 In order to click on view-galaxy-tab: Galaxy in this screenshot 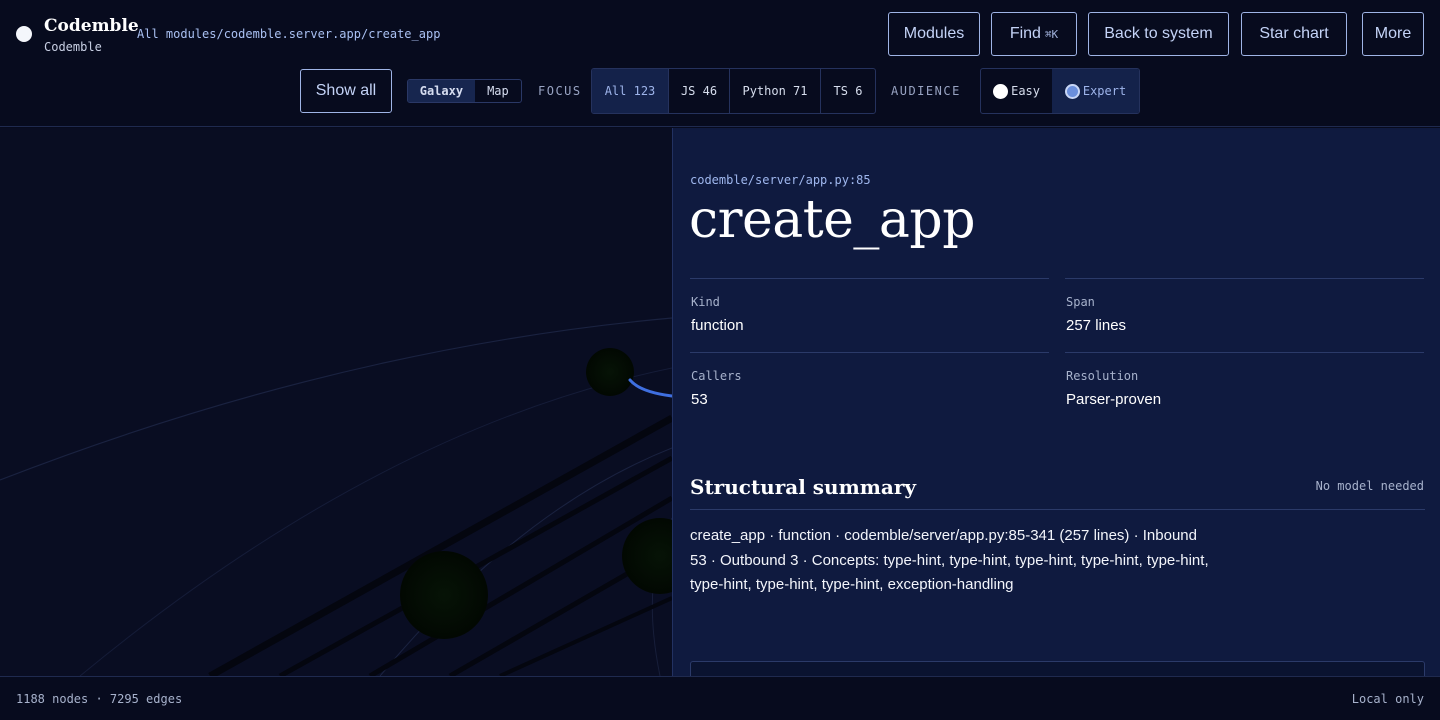, I will do `click(441, 91)`.